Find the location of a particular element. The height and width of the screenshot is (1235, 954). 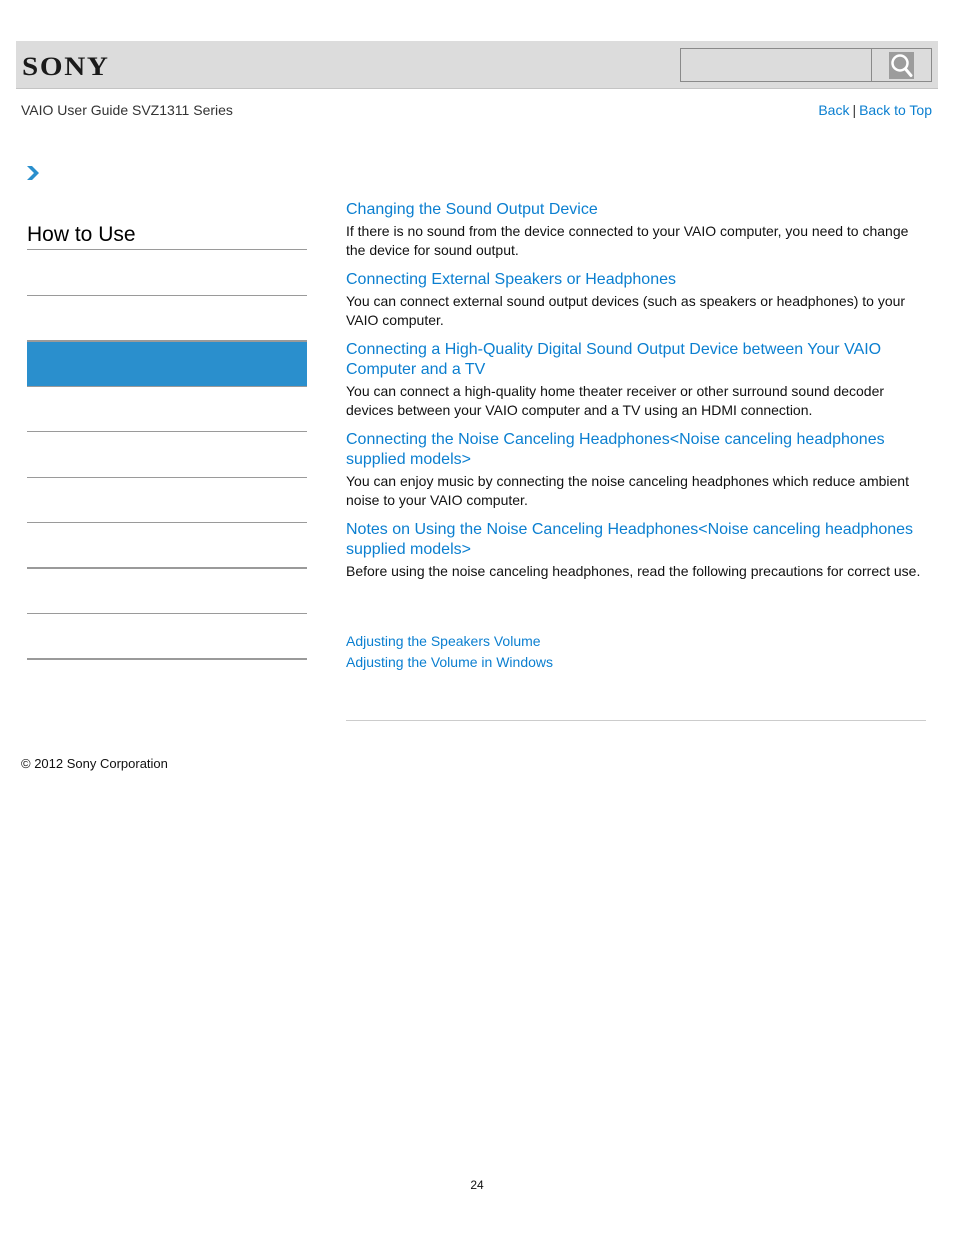

back-to-top-link: Back to Top is located at coordinates (895, 110).